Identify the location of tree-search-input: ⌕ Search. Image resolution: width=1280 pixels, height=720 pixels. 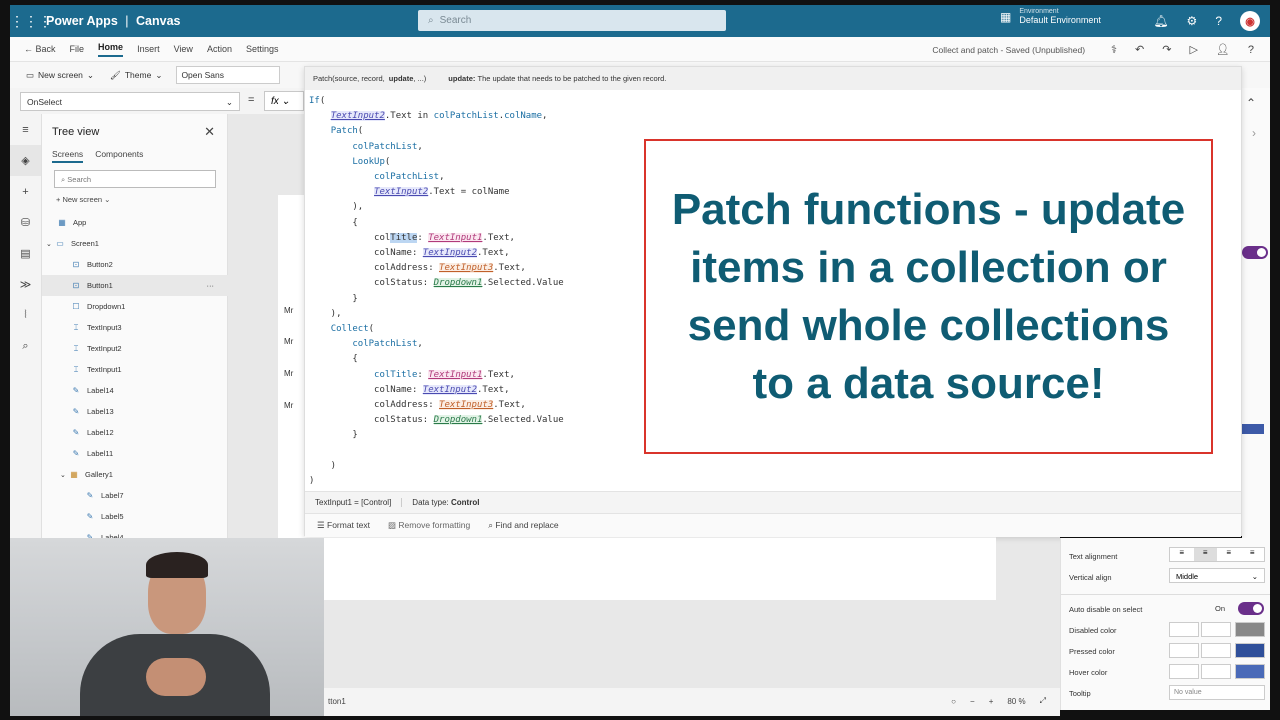
(135, 179).